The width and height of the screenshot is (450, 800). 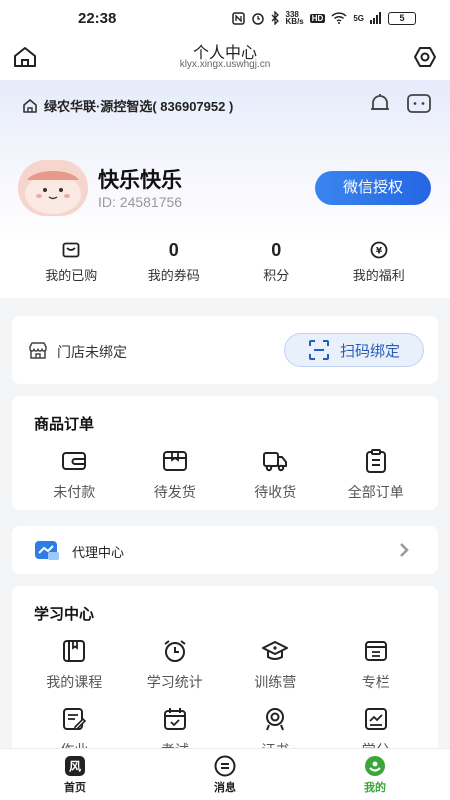 I want to click on calendar-check-icon, so click(x=174, y=719).